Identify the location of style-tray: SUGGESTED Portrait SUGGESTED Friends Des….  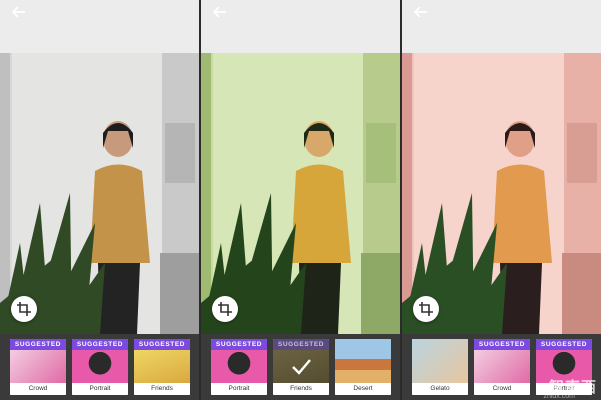
(300, 367).